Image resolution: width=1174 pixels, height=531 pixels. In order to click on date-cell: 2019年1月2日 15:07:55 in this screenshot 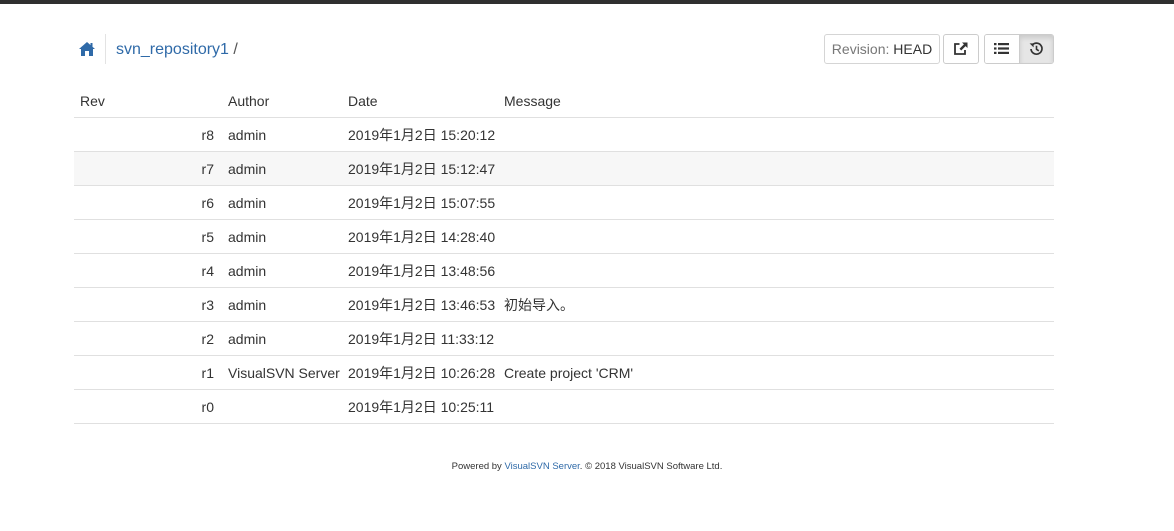, I will do `click(426, 202)`.